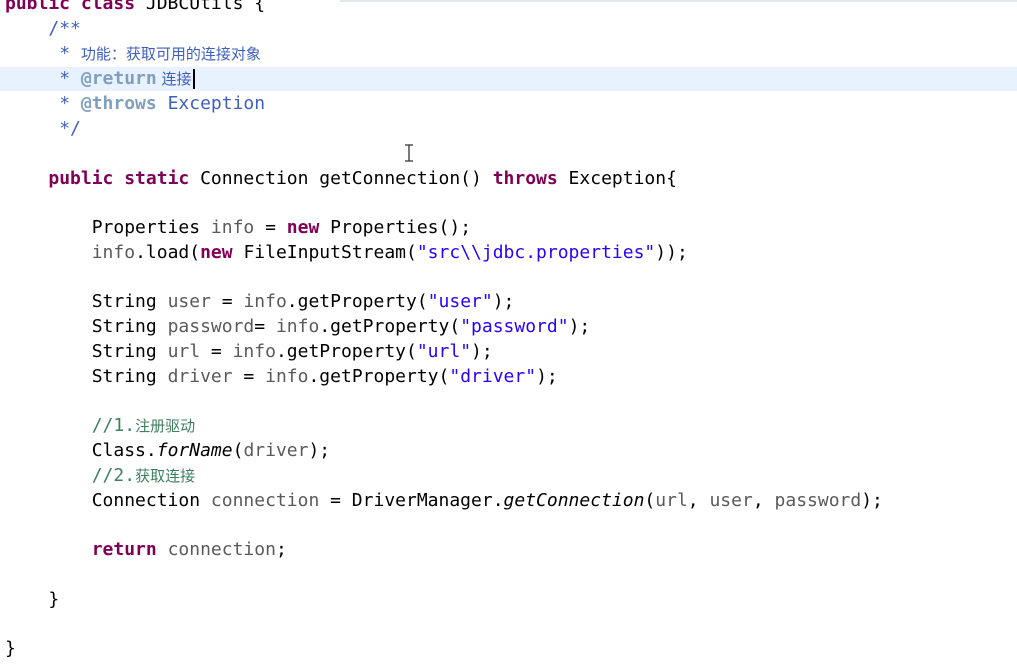 The width and height of the screenshot is (1017, 667). I want to click on string-literal: "url", so click(444, 351).